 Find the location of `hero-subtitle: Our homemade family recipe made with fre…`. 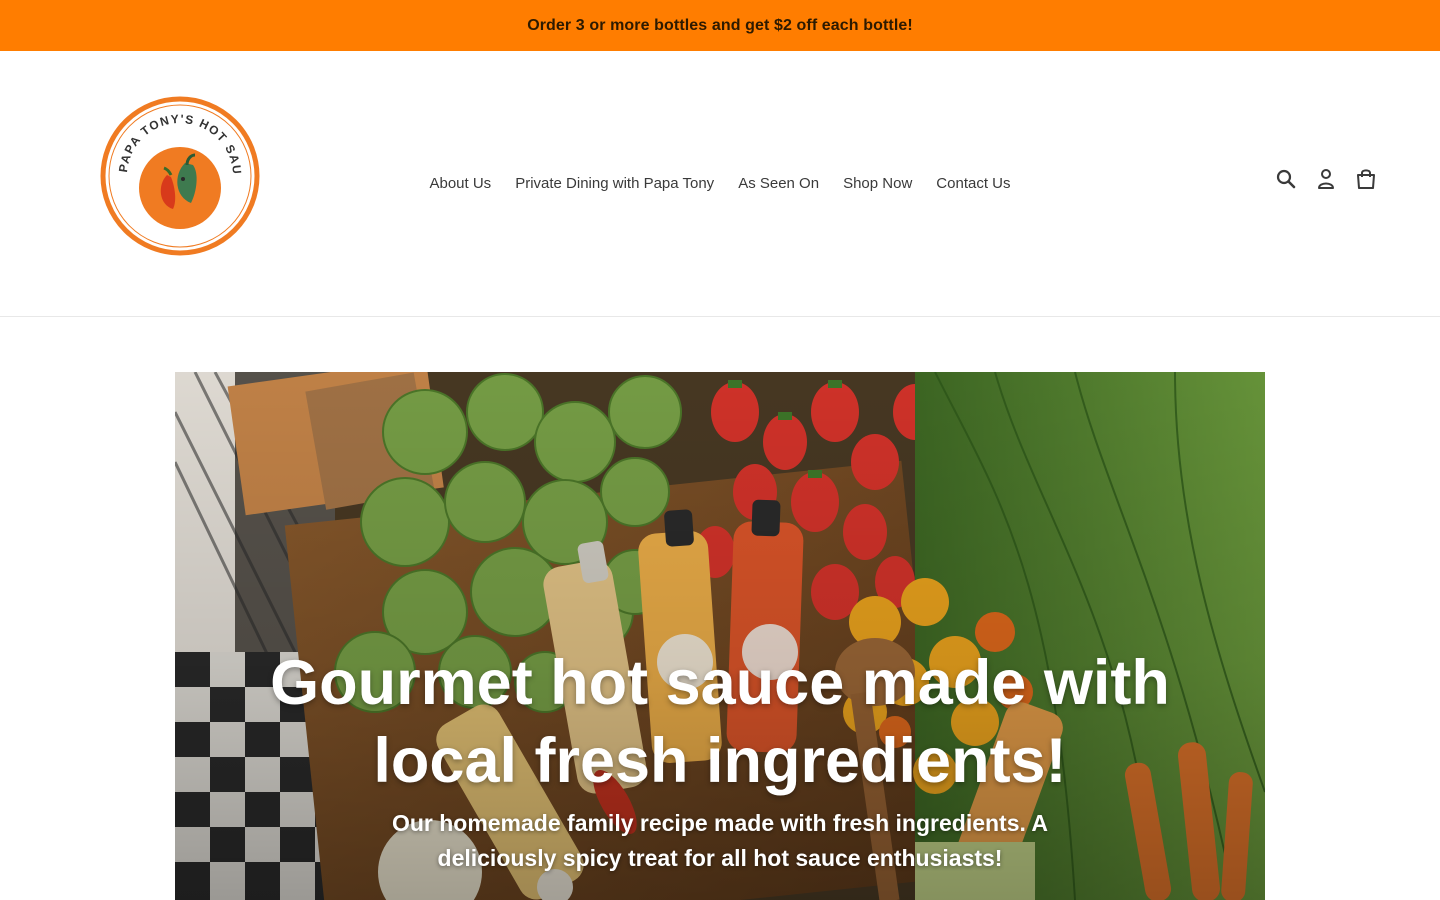

hero-subtitle: Our homemade family recipe made with fre… is located at coordinates (720, 840).